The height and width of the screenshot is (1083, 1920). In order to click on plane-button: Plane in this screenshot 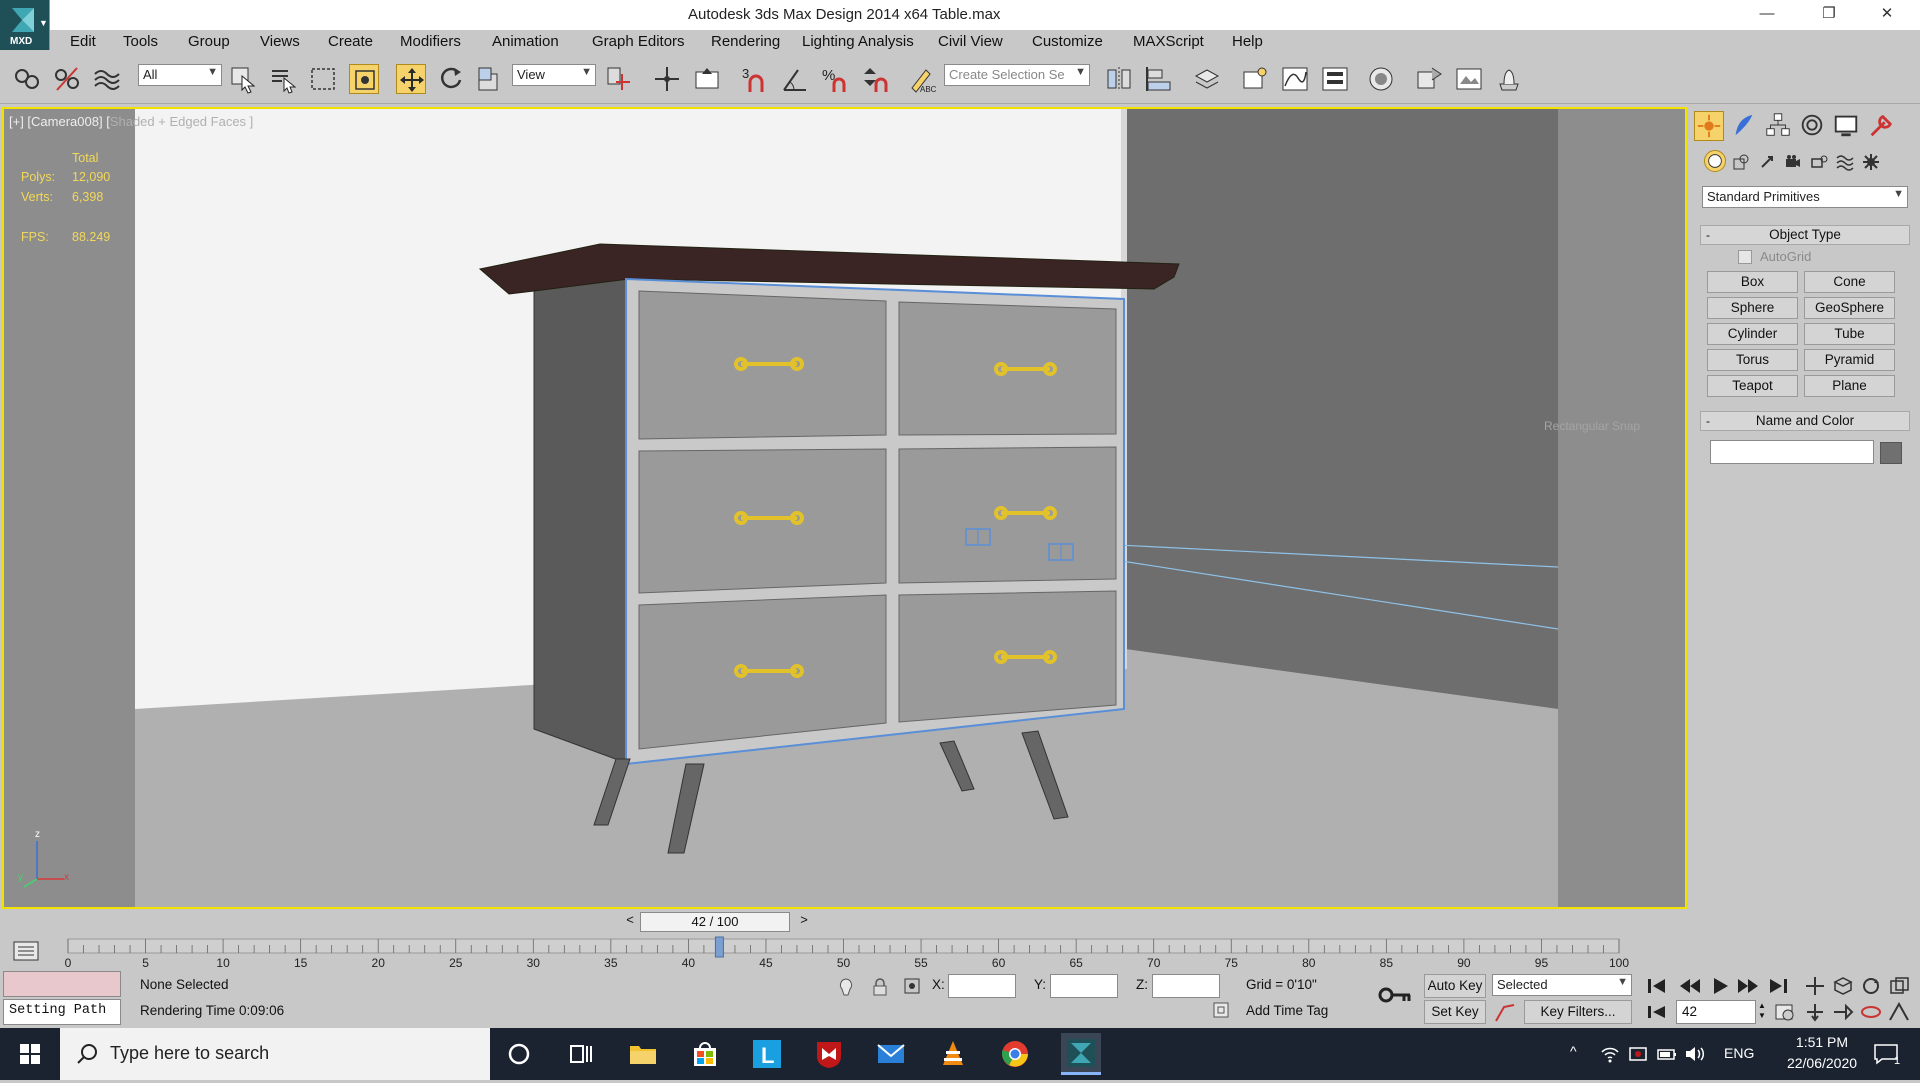, I will do `click(1849, 386)`.